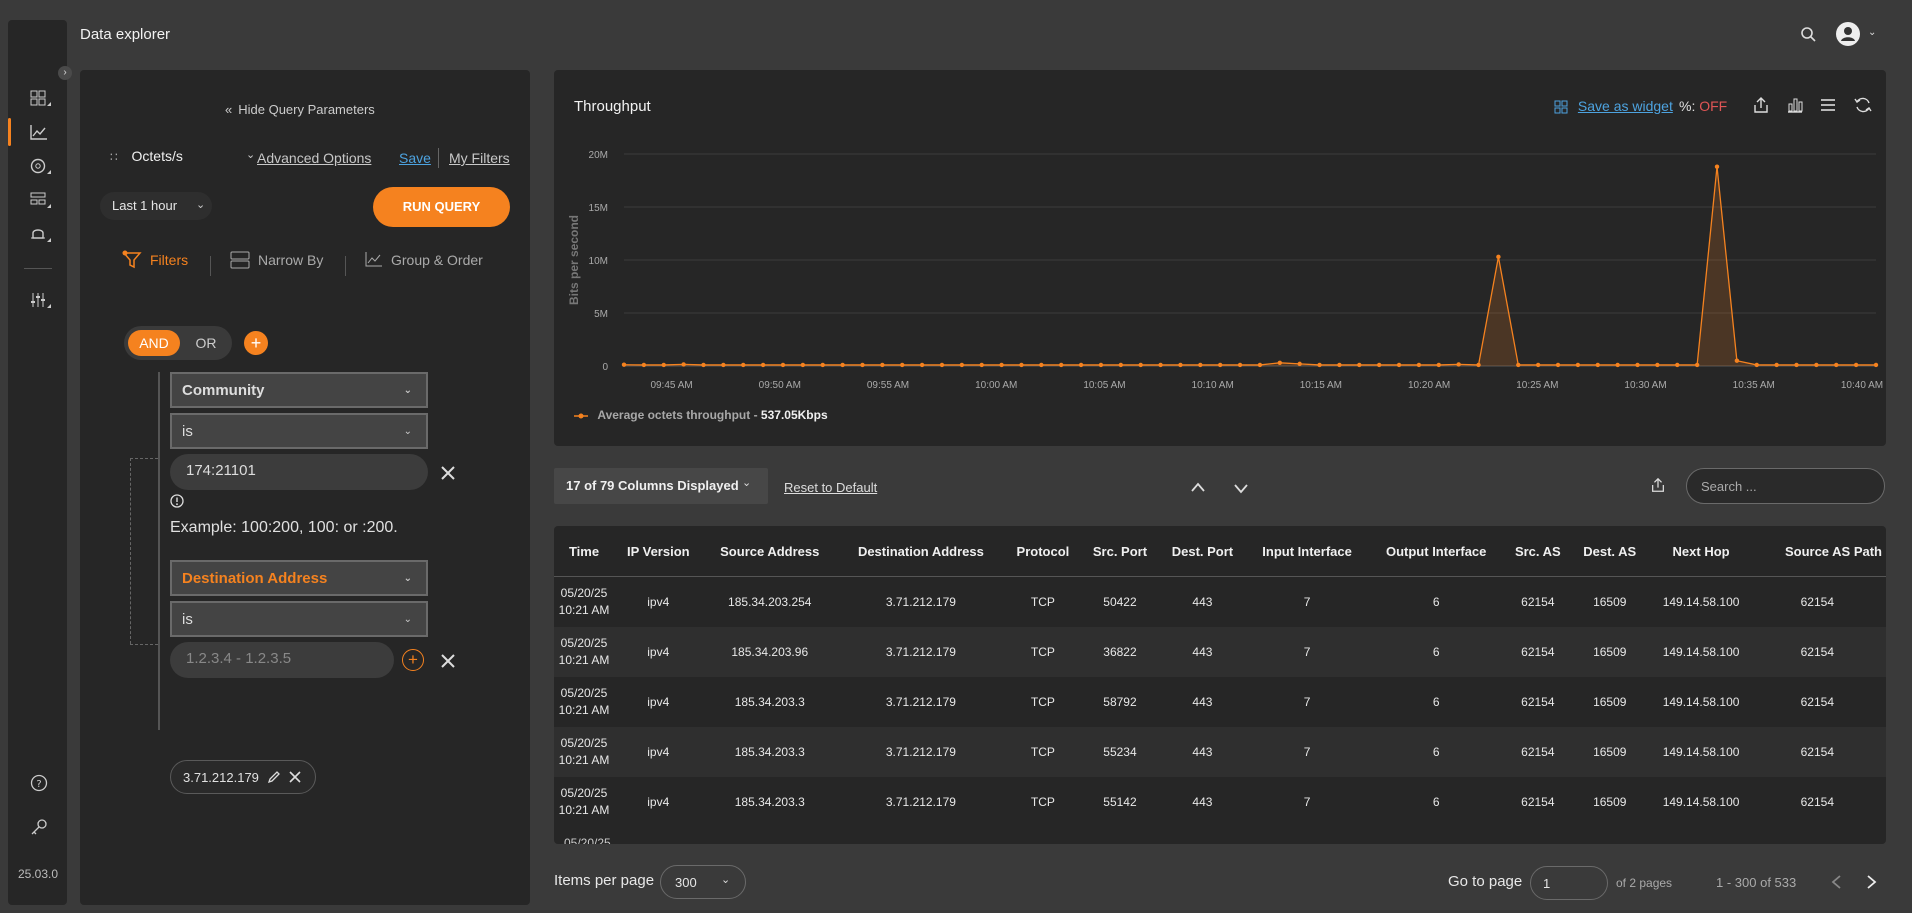 The image size is (1912, 913). What do you see at coordinates (1307, 551) in the screenshot?
I see `column-header: Input Interface` at bounding box center [1307, 551].